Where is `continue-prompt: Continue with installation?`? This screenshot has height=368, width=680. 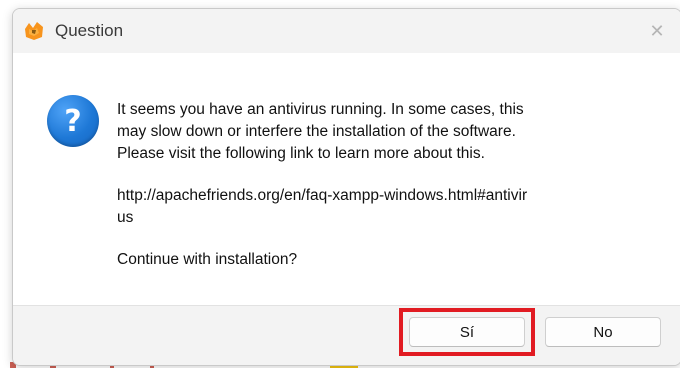
continue-prompt: Continue with installation? is located at coordinates (207, 259).